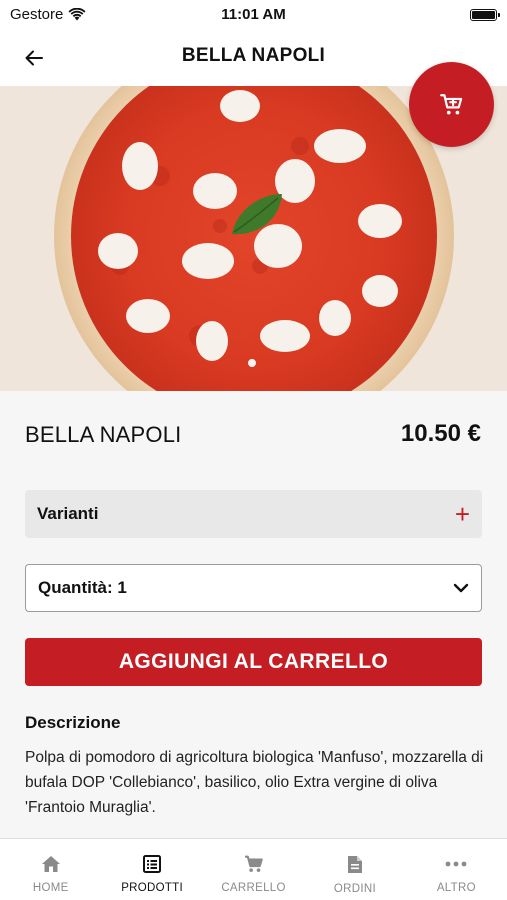 The height and width of the screenshot is (900, 507). I want to click on home-icon, so click(50, 864).